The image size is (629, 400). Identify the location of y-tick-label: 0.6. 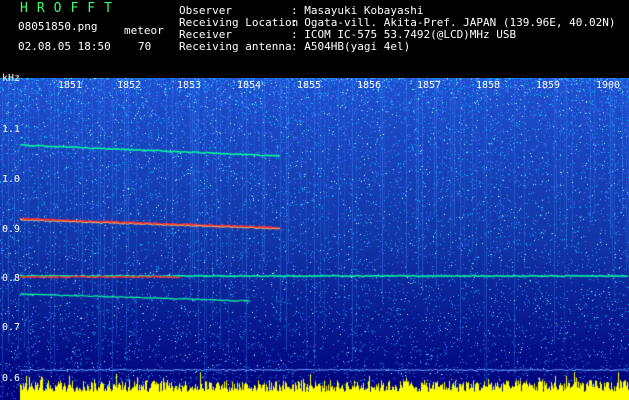
(11, 378).